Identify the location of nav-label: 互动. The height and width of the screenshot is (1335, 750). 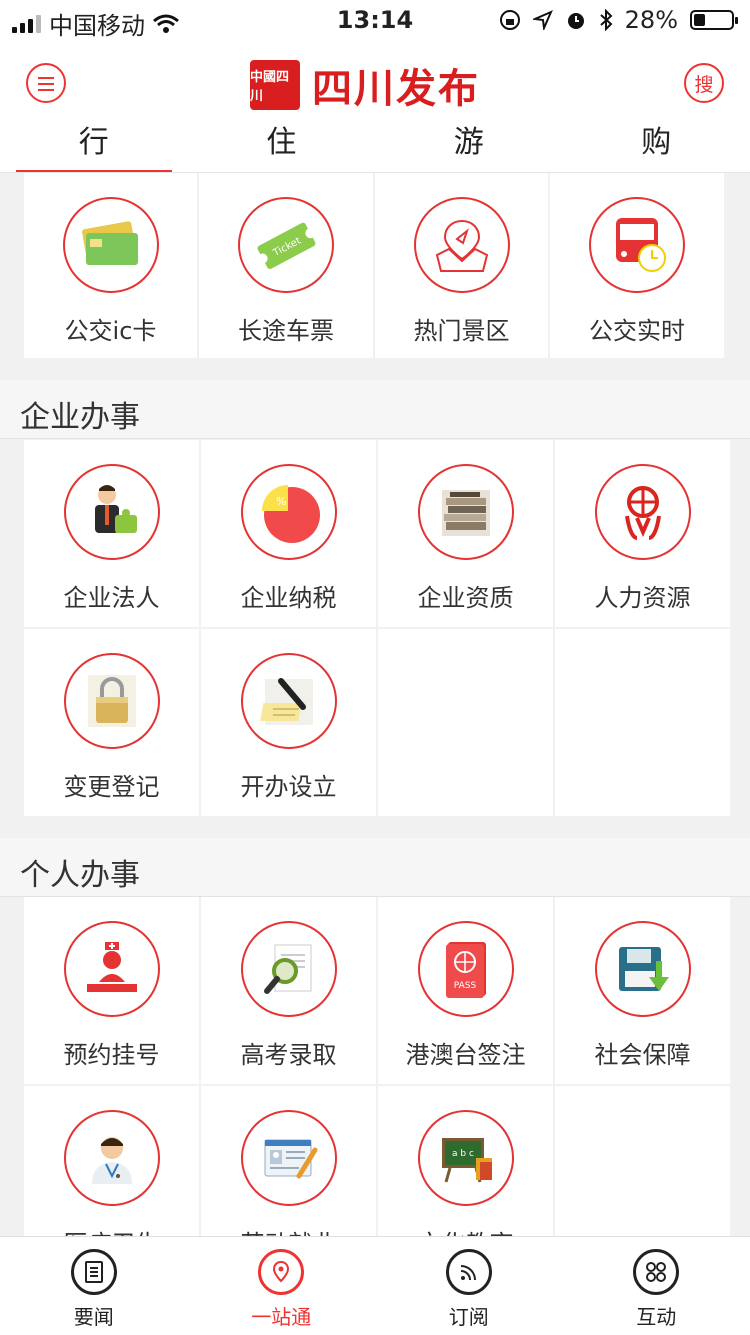
(656, 1315).